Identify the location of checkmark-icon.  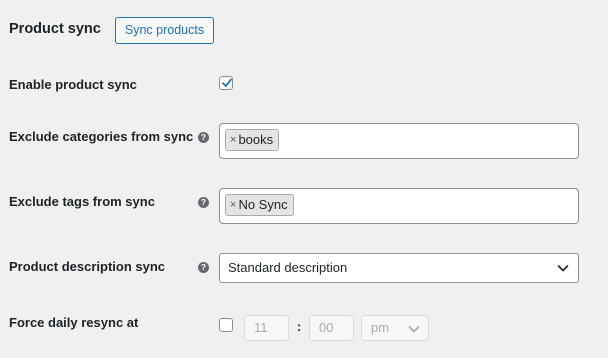
(227, 82).